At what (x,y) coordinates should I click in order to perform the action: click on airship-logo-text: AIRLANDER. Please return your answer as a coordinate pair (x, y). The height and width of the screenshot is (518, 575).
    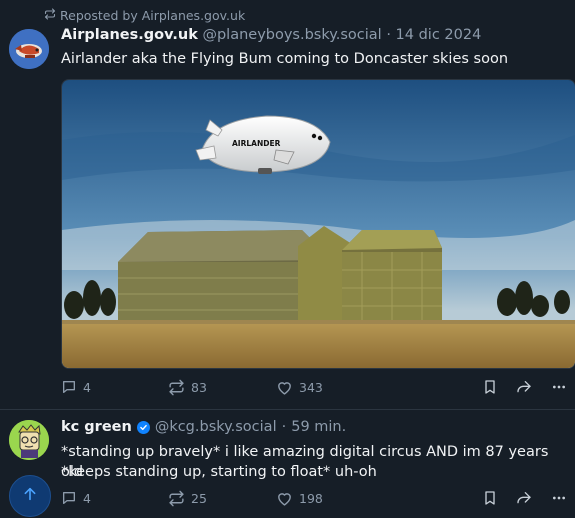
    Looking at the image, I should click on (256, 143).